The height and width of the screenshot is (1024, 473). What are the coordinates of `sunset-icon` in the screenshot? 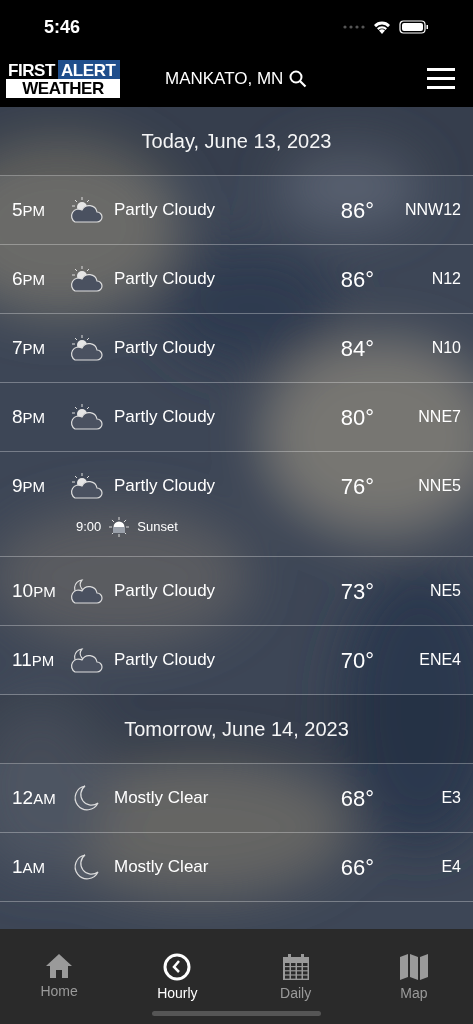 It's located at (119, 527).